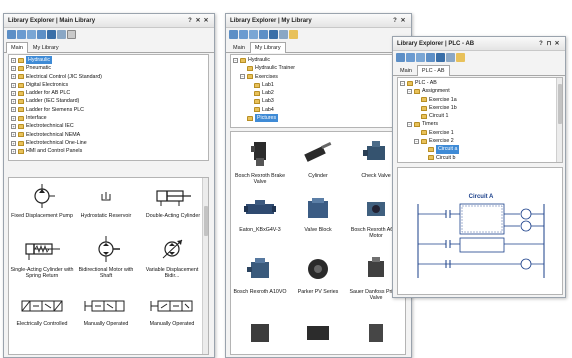 This screenshot has width=572, height=358. What do you see at coordinates (198, 20) in the screenshot?
I see `pin-button: ✕` at bounding box center [198, 20].